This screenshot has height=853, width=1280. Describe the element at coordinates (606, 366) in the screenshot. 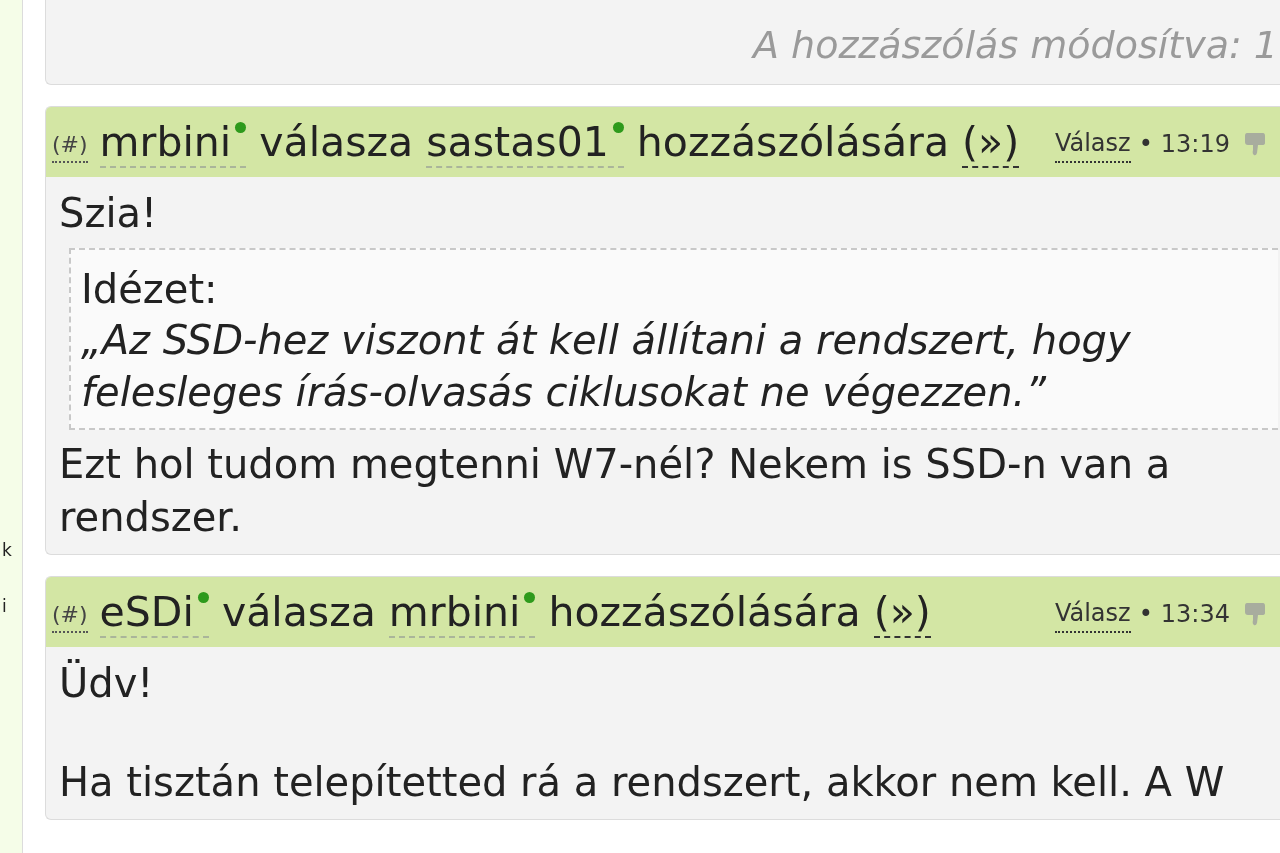

I see `quote-text: „Az SSD-hez viszont át kell állítani a rendszert, hogy felesleges írás-olvasás ciklusokat ne végezzen.”` at that location.